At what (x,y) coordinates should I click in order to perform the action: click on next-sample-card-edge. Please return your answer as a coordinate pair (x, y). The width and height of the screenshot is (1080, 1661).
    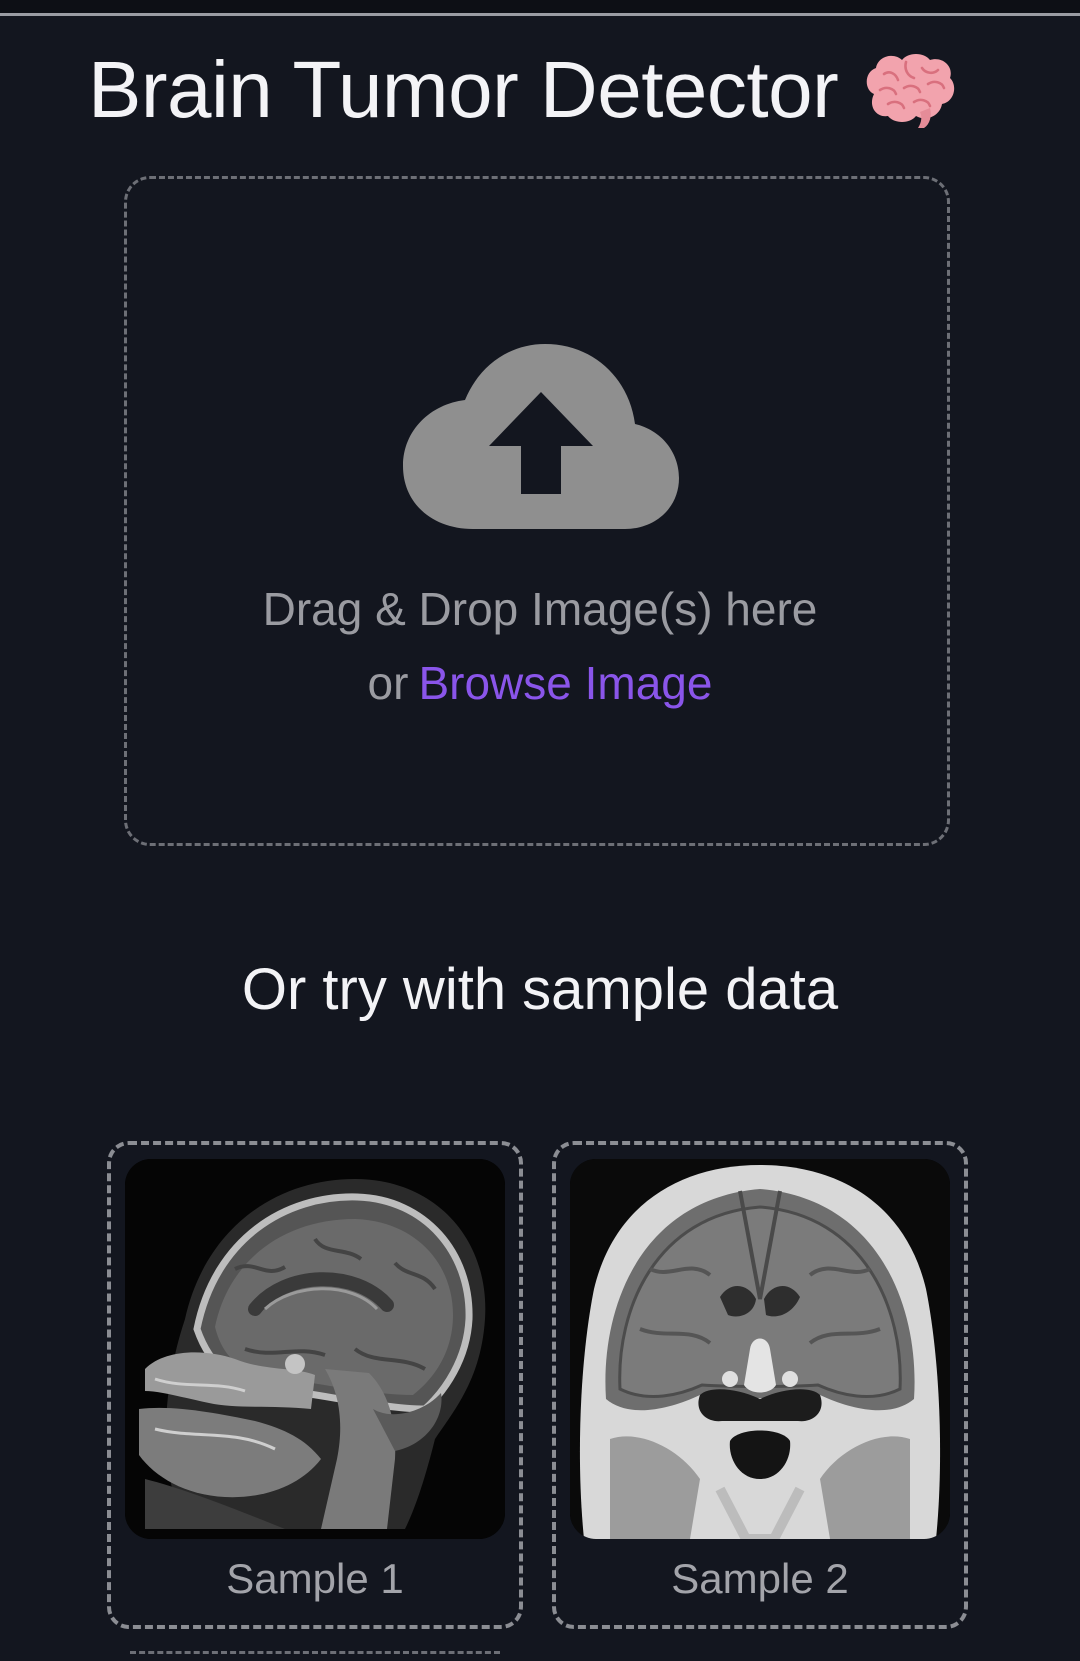
    Looking at the image, I should click on (315, 1656).